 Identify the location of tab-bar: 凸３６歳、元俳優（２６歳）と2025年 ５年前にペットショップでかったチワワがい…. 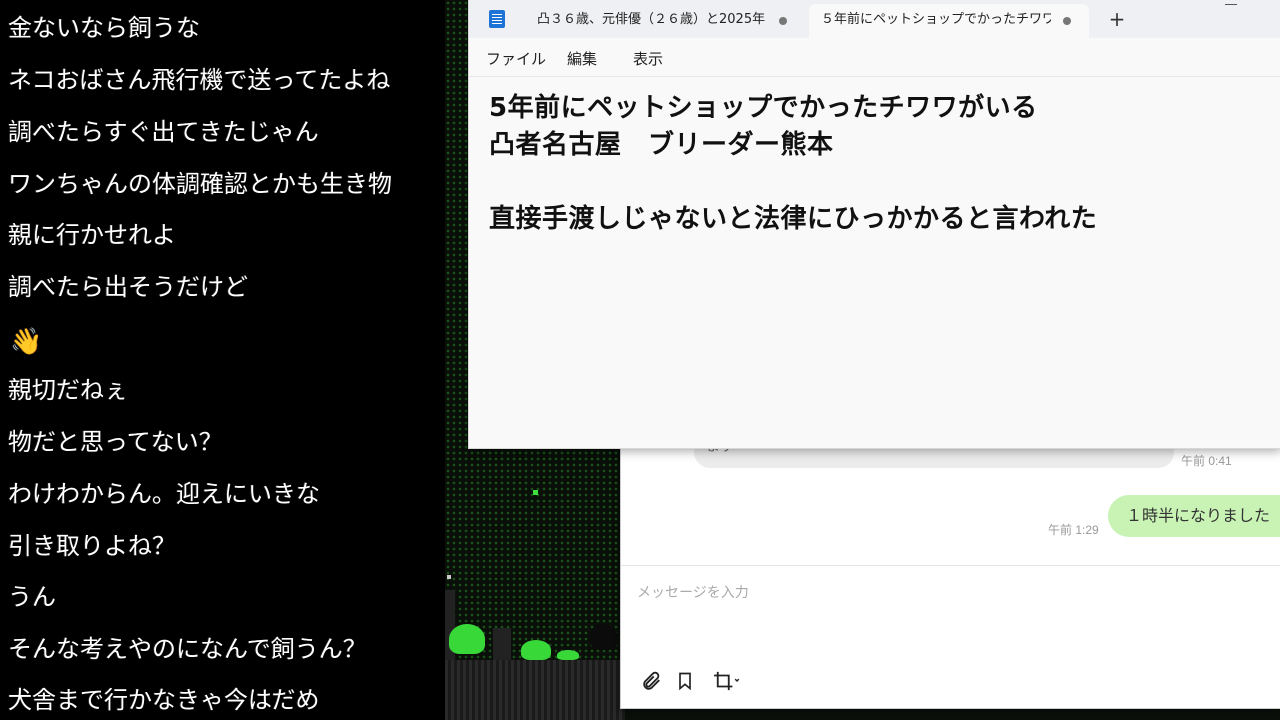
(874, 19).